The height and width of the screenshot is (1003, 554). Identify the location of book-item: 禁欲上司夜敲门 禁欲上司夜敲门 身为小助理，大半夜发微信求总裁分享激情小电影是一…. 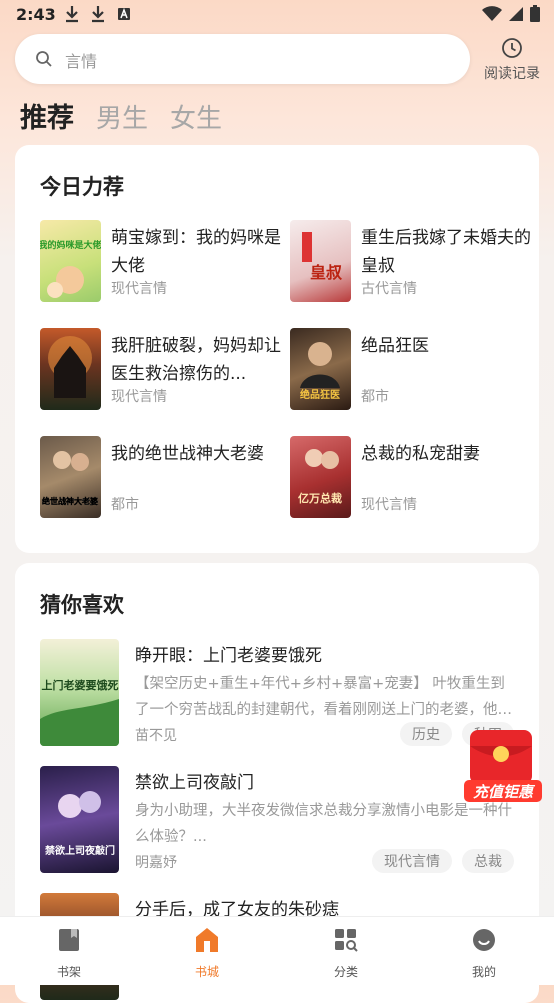
(277, 821).